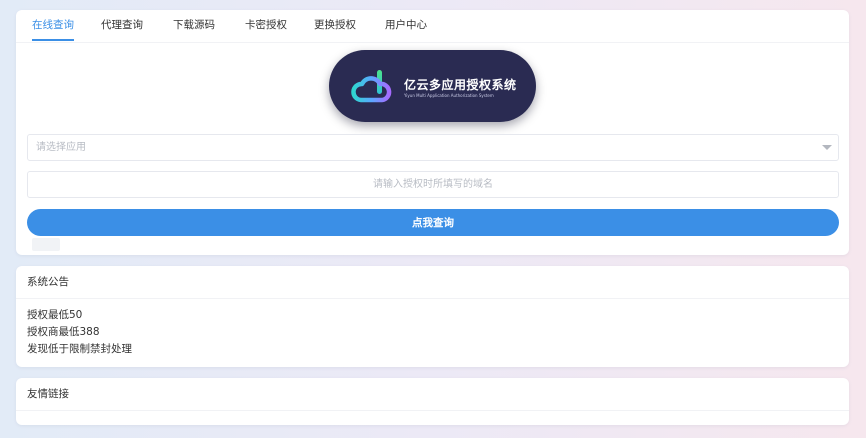  Describe the element at coordinates (460, 85) in the screenshot. I see `logo-title: 亿云多应用授权系统` at that location.